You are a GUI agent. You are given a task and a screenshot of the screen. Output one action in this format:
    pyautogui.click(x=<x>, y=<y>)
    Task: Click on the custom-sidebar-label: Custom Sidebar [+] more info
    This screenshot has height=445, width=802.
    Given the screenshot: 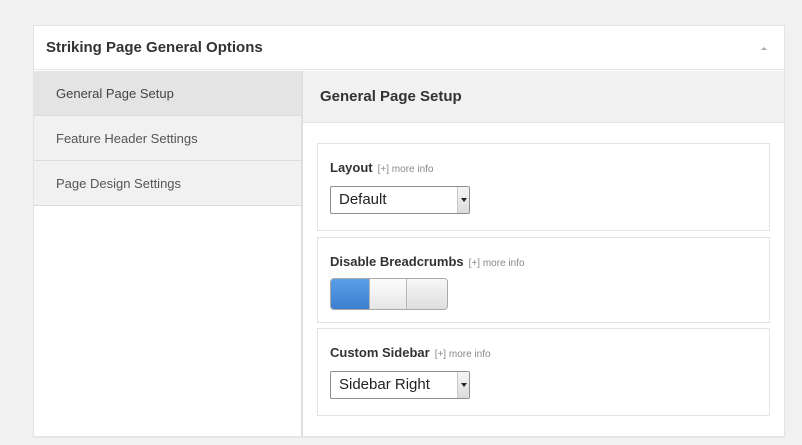 What is the action you would take?
    pyautogui.click(x=410, y=352)
    